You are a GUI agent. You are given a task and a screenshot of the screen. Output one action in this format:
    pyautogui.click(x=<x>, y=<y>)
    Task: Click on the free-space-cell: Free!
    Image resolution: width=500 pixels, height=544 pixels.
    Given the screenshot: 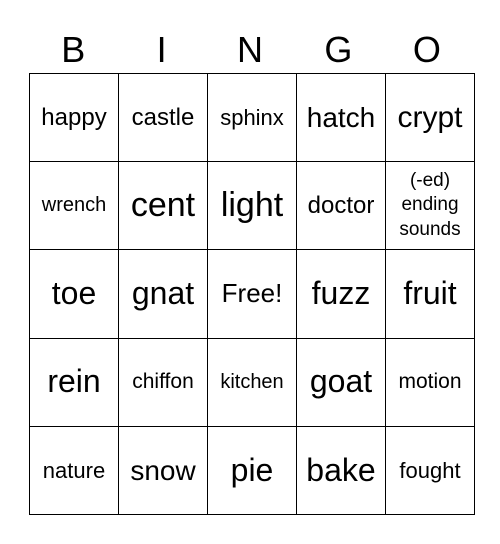 What is the action you would take?
    pyautogui.click(x=252, y=294)
    